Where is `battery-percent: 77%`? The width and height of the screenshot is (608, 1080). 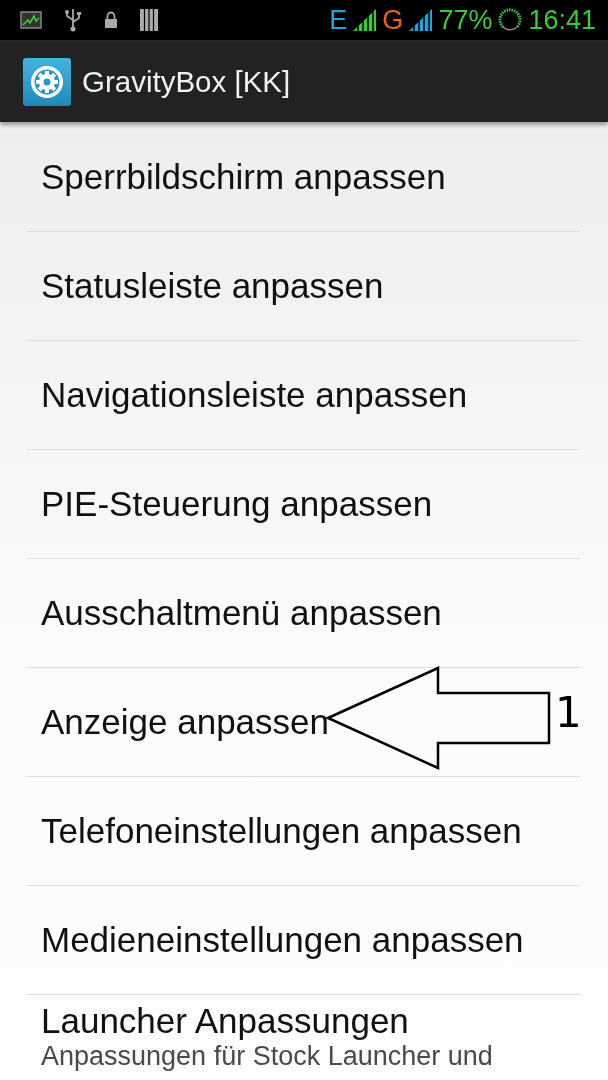
battery-percent: 77% is located at coordinates (465, 20).